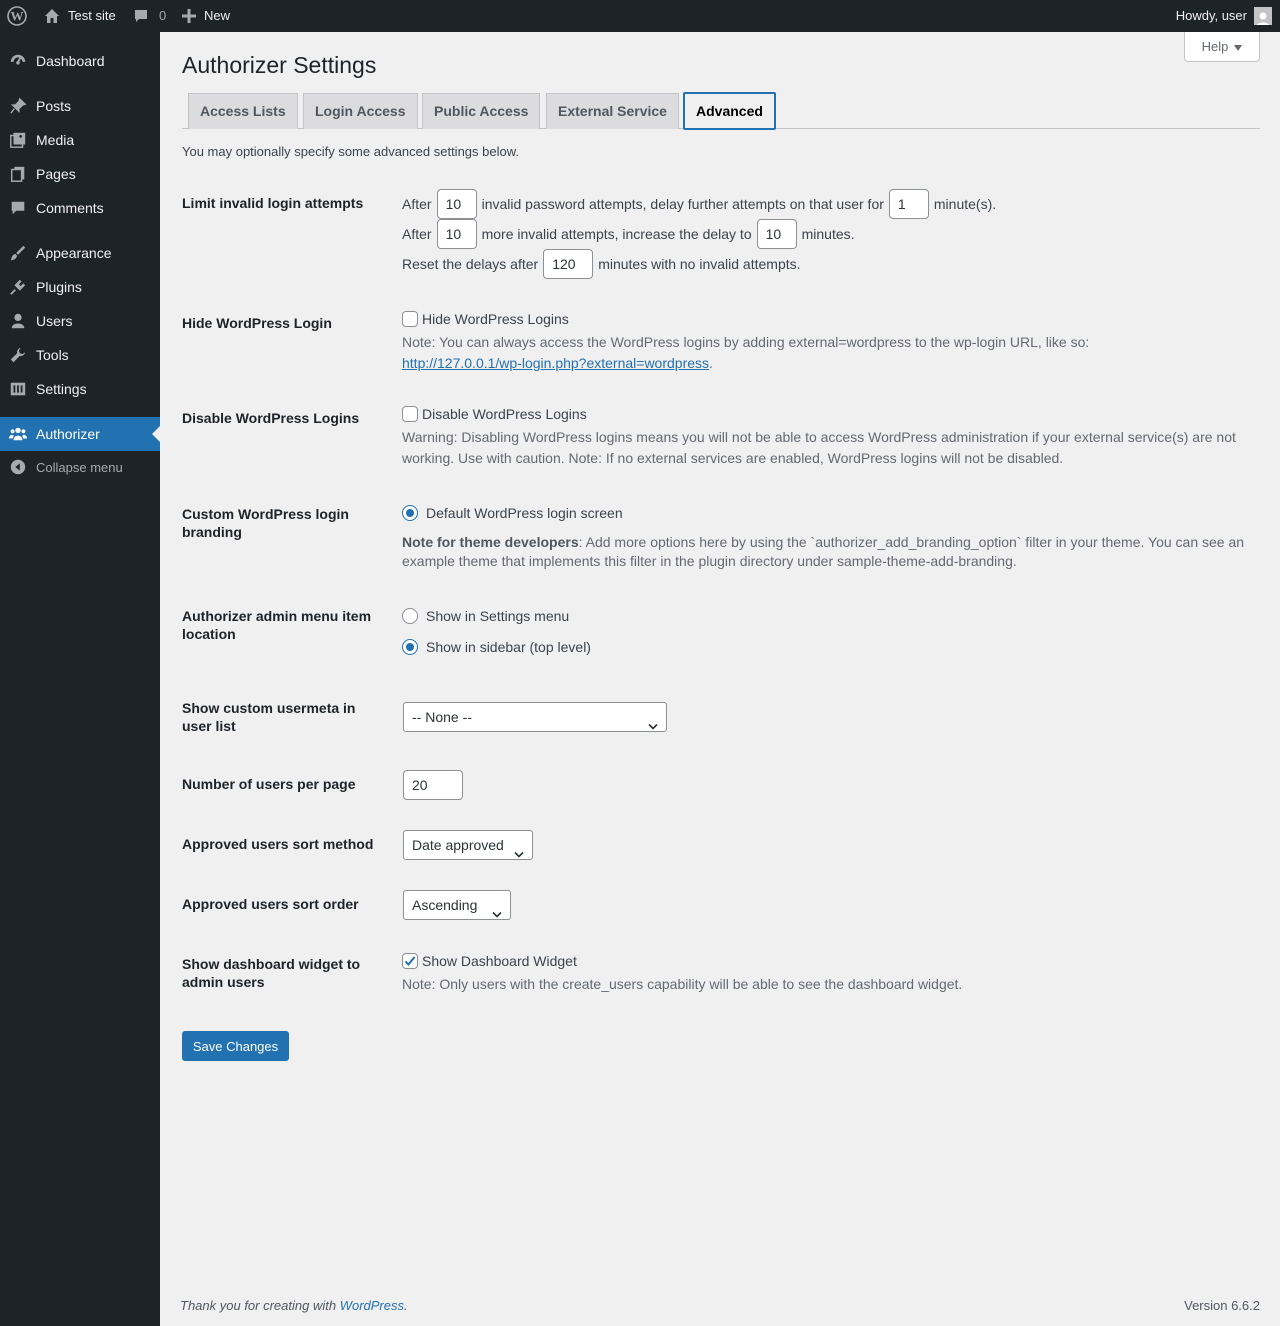 This screenshot has height=1326, width=1280. I want to click on sidebar-item-label: Plugins, so click(59, 287).